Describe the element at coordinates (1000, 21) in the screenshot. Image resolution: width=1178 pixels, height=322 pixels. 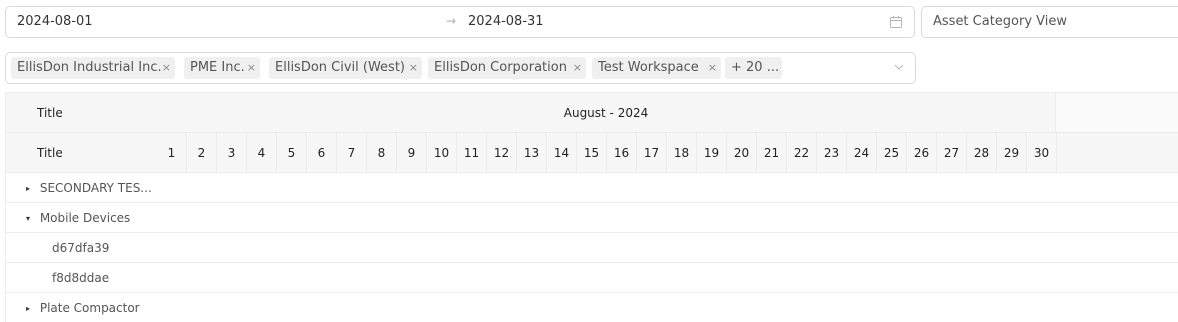
I see `view-select-value: Asset Category View` at that location.